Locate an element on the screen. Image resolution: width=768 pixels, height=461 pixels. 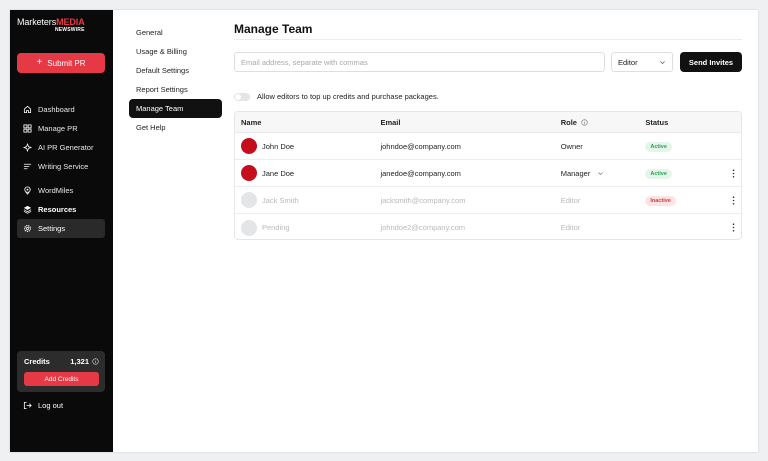
submit-pr-label: Submit PR is located at coordinates (66, 63).